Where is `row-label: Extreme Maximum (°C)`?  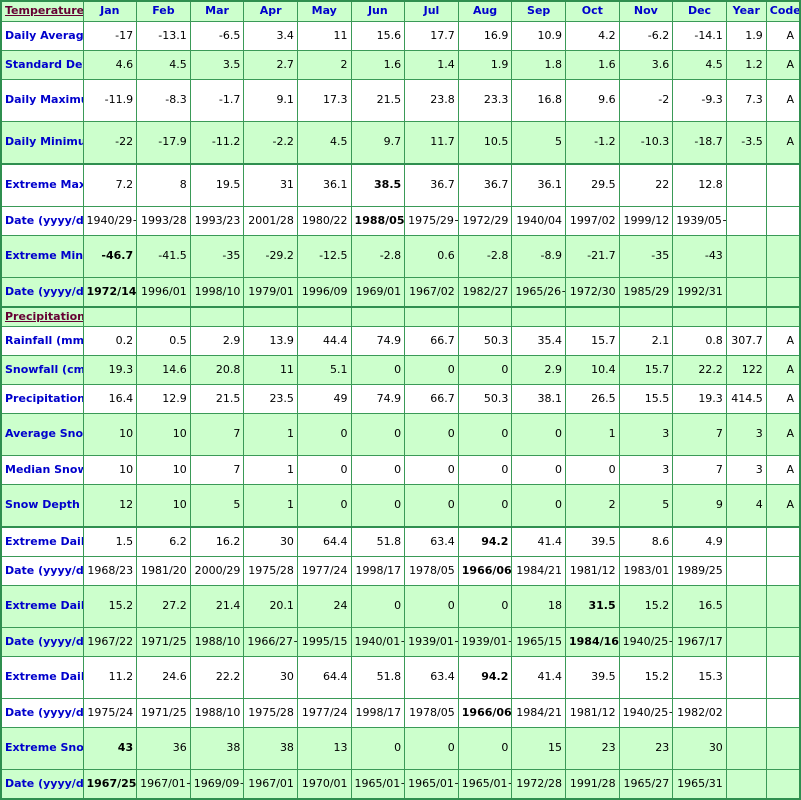
row-label: Extreme Maximum (°C) is located at coordinates (42, 185).